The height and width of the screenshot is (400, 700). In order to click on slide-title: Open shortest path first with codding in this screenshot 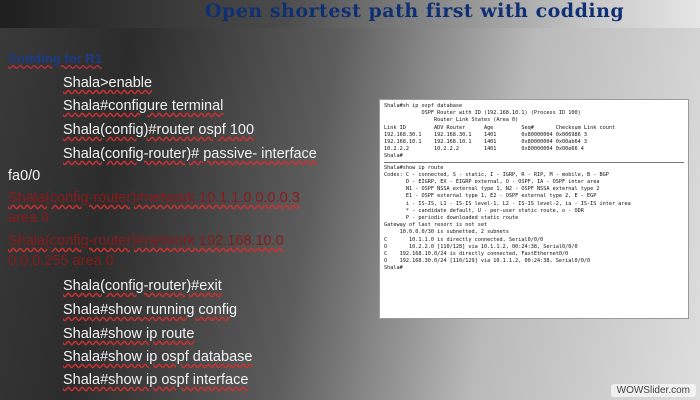, I will do `click(415, 11)`.